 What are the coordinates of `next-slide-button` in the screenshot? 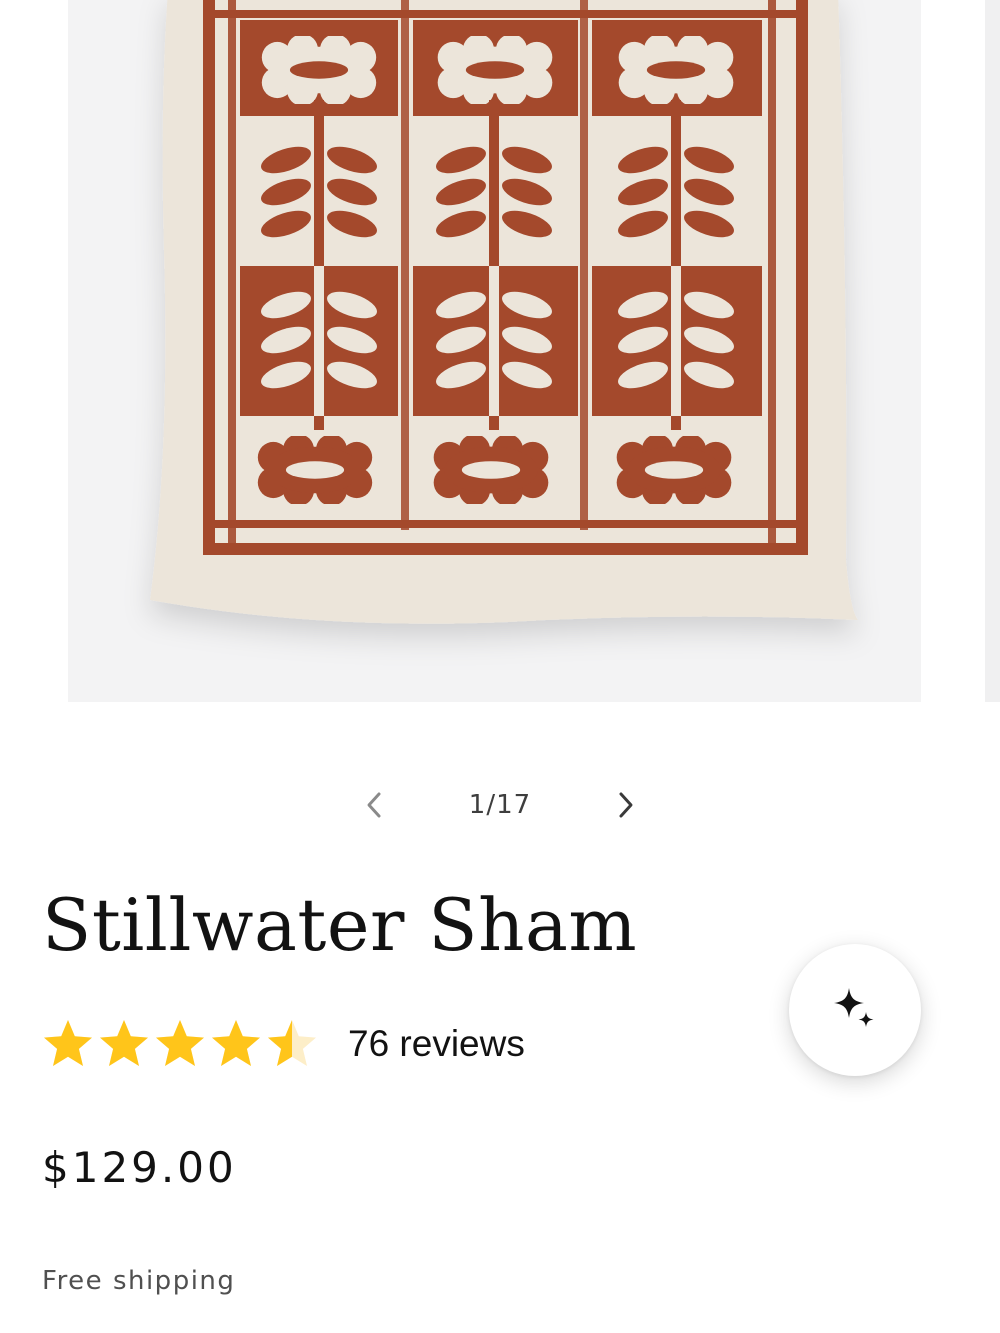 It's located at (625, 805).